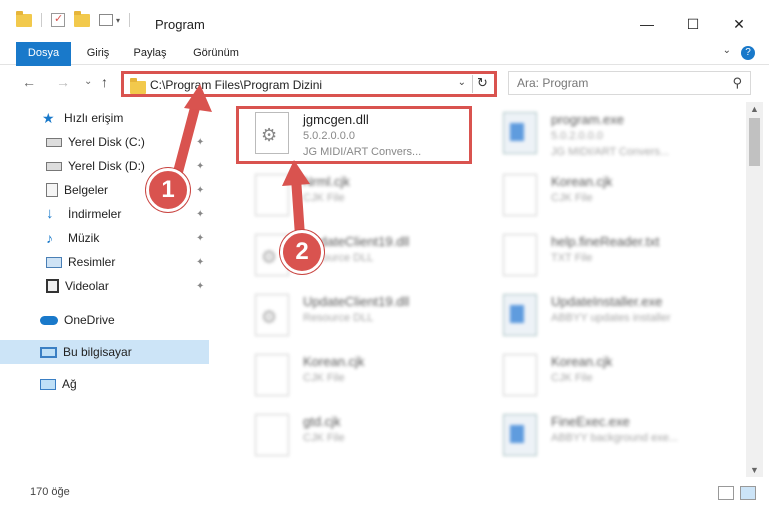  I want to click on tiles-view-icon, so click(748, 493).